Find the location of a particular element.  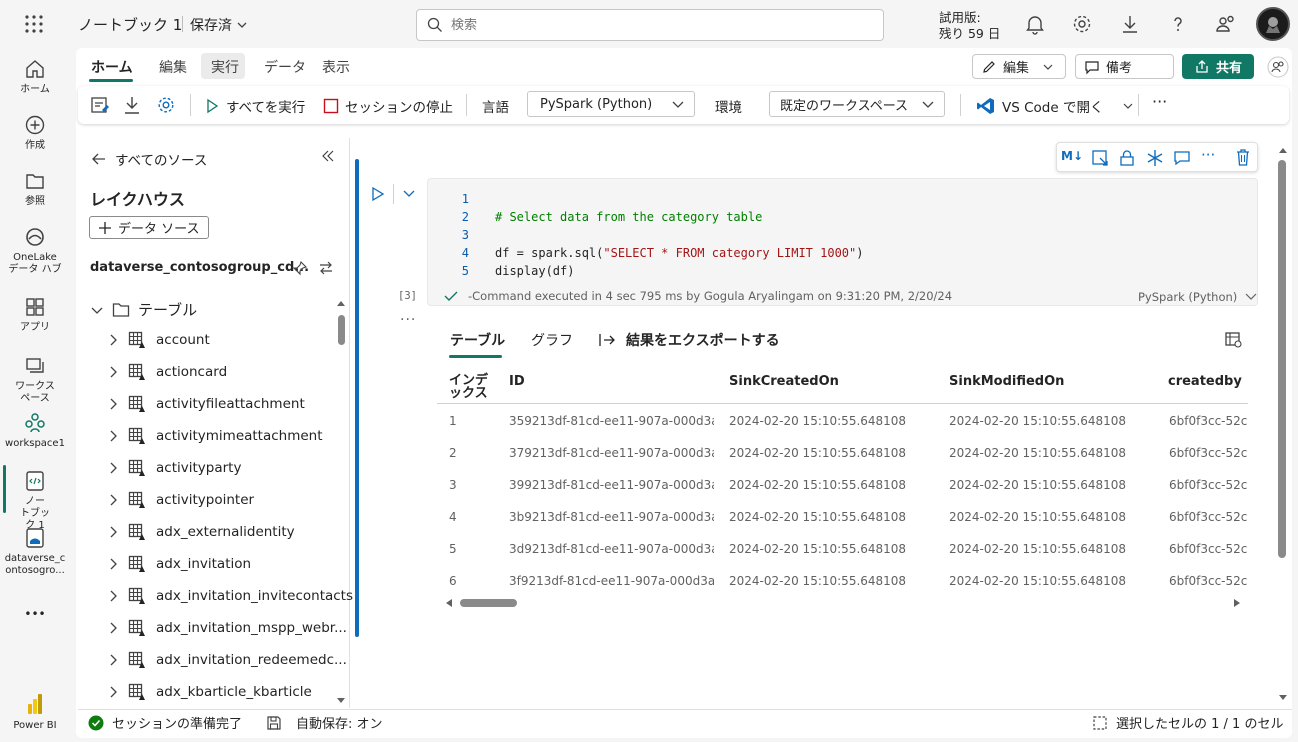

table-item: adx_kbarticle_kbarticle is located at coordinates (209, 692).